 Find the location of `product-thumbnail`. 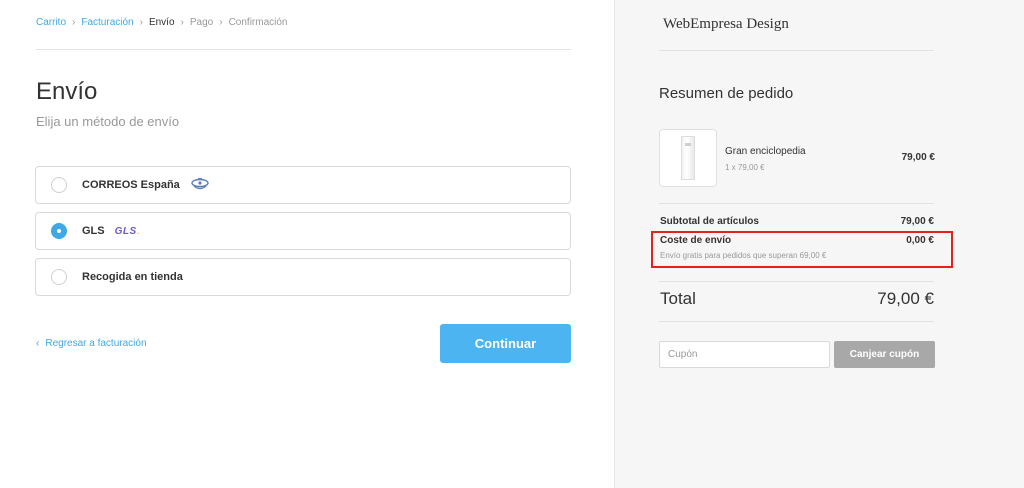

product-thumbnail is located at coordinates (688, 158).